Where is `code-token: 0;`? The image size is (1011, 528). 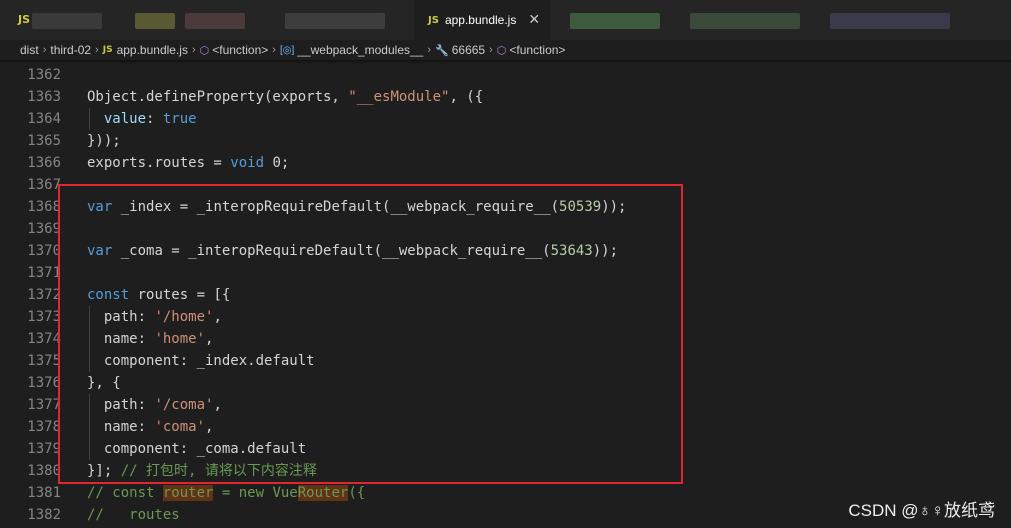
code-token: 0; is located at coordinates (277, 163).